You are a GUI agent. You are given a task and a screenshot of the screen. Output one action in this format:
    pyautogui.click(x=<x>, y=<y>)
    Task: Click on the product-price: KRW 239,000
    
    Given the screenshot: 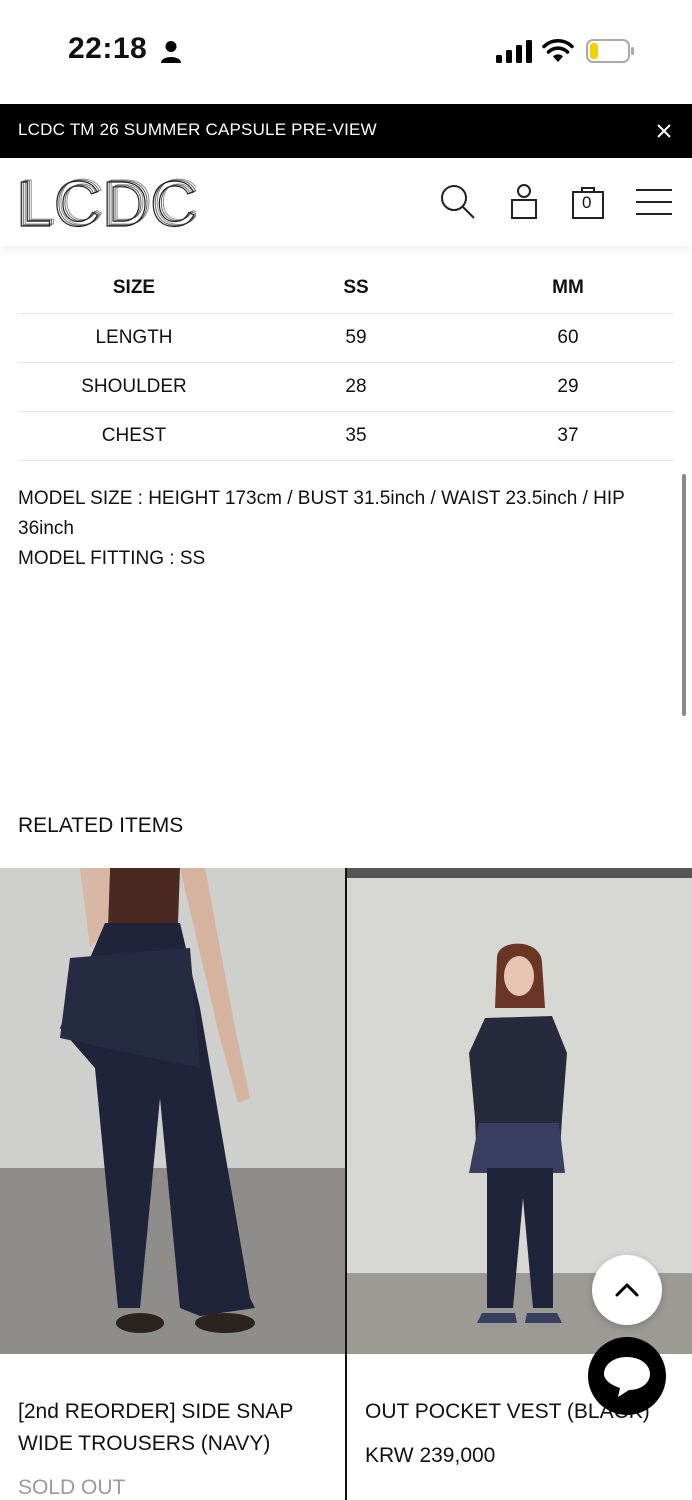 What is the action you would take?
    pyautogui.click(x=430, y=1455)
    